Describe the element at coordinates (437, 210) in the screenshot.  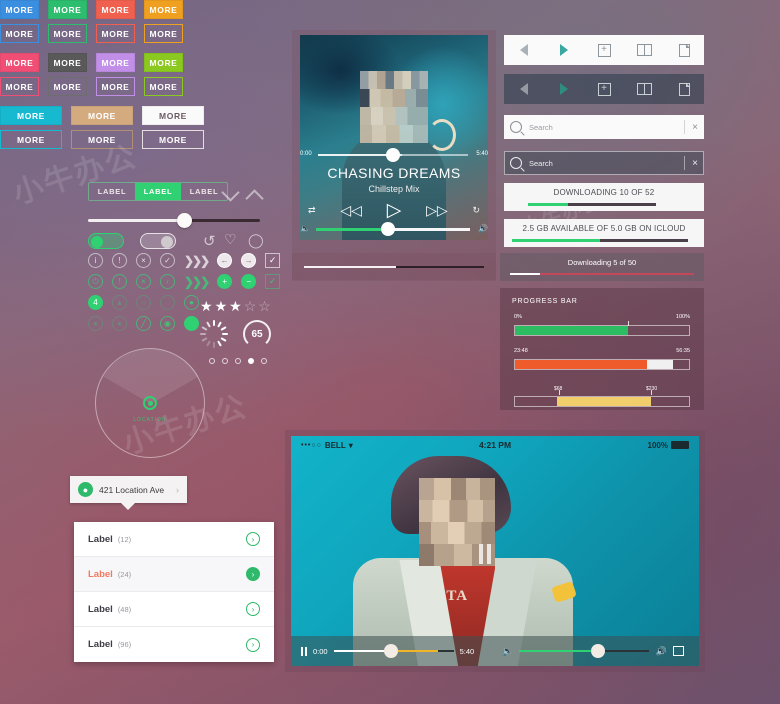
I see `next-icon: ▷▷` at that location.